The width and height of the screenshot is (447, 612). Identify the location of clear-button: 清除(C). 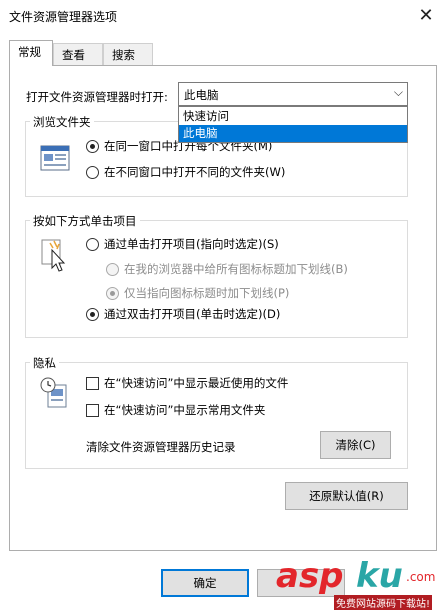
(355, 445).